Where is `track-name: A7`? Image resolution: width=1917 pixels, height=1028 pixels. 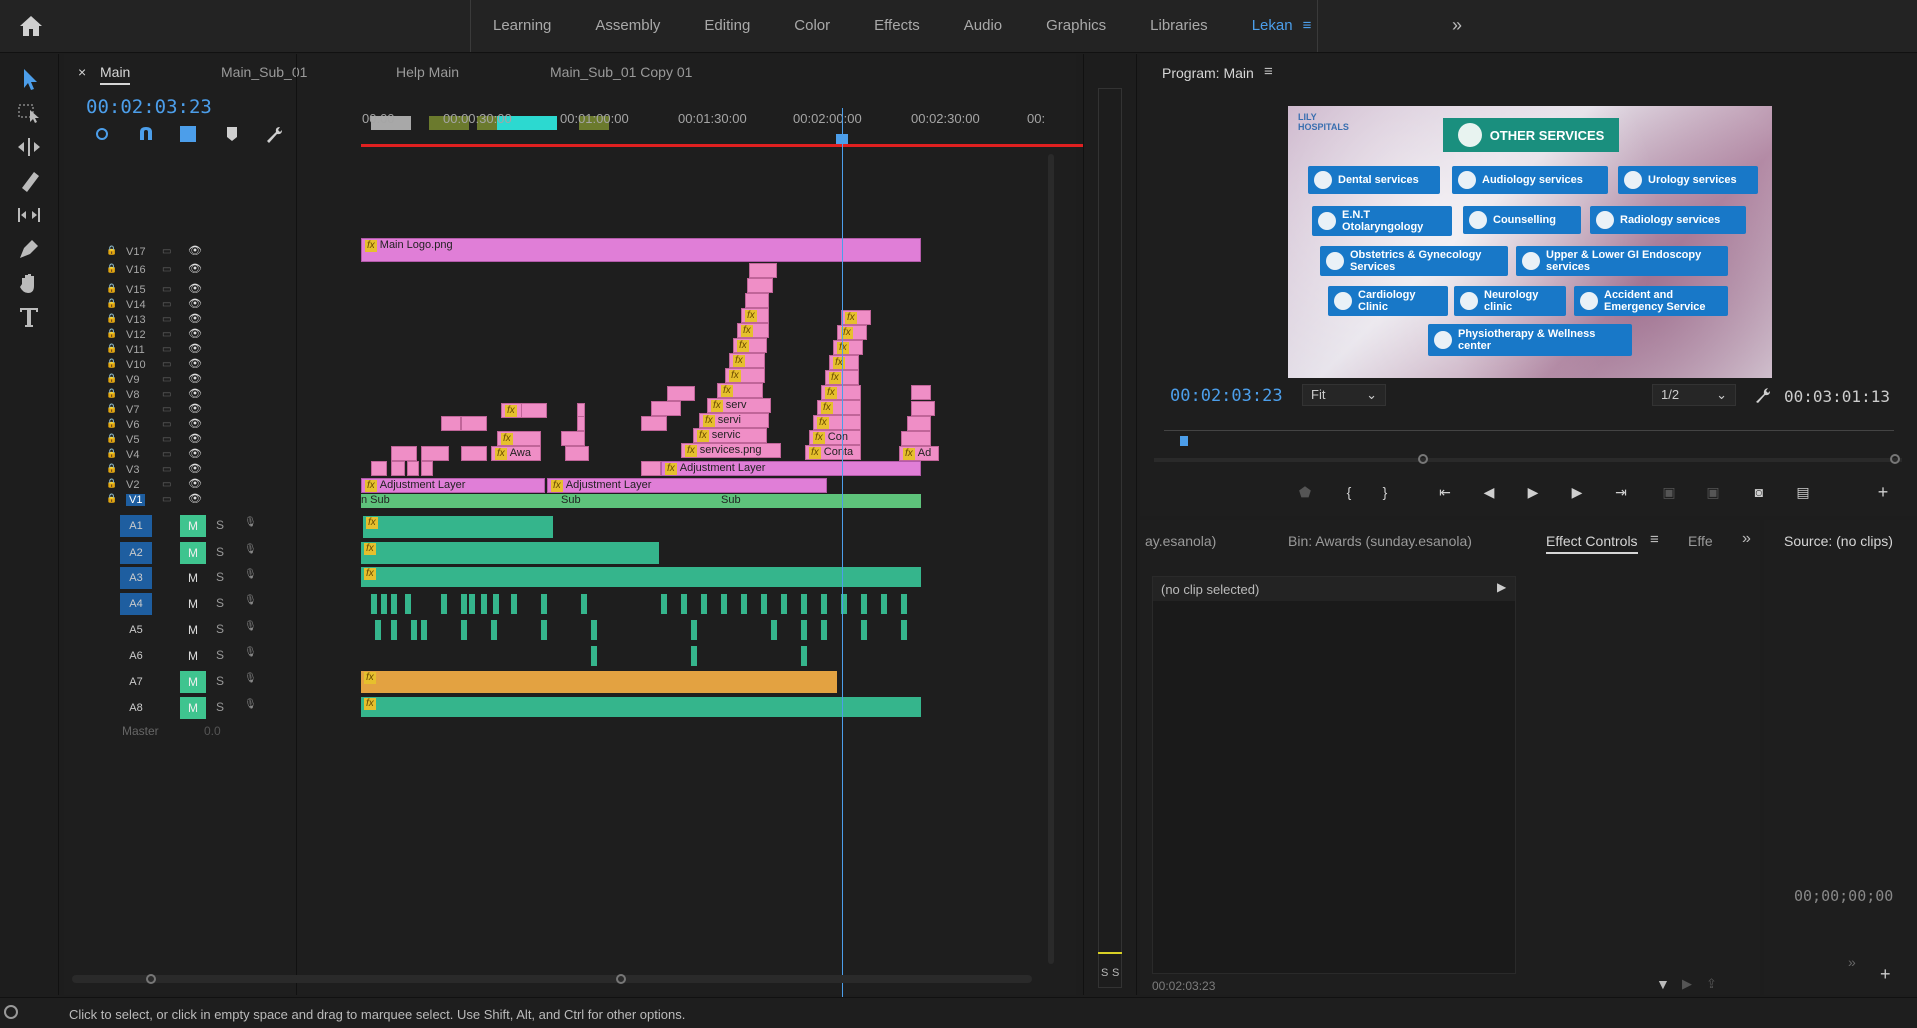 track-name: A7 is located at coordinates (136, 682).